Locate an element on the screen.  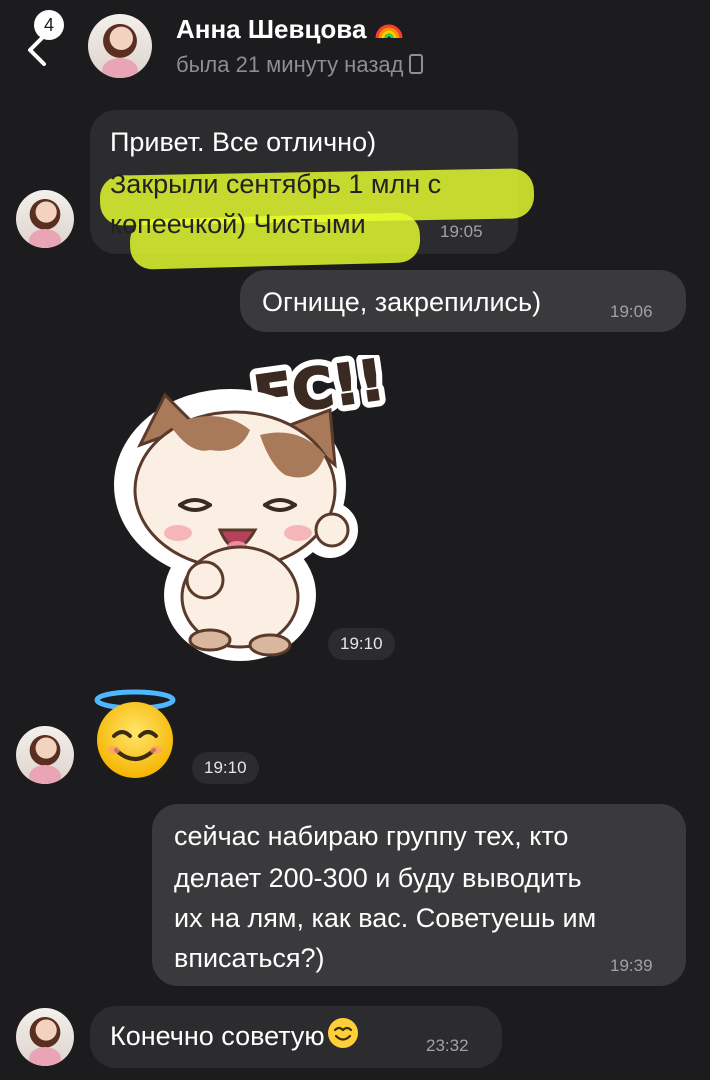
message-line: Привет. Все отлично) is located at coordinates (243, 142).